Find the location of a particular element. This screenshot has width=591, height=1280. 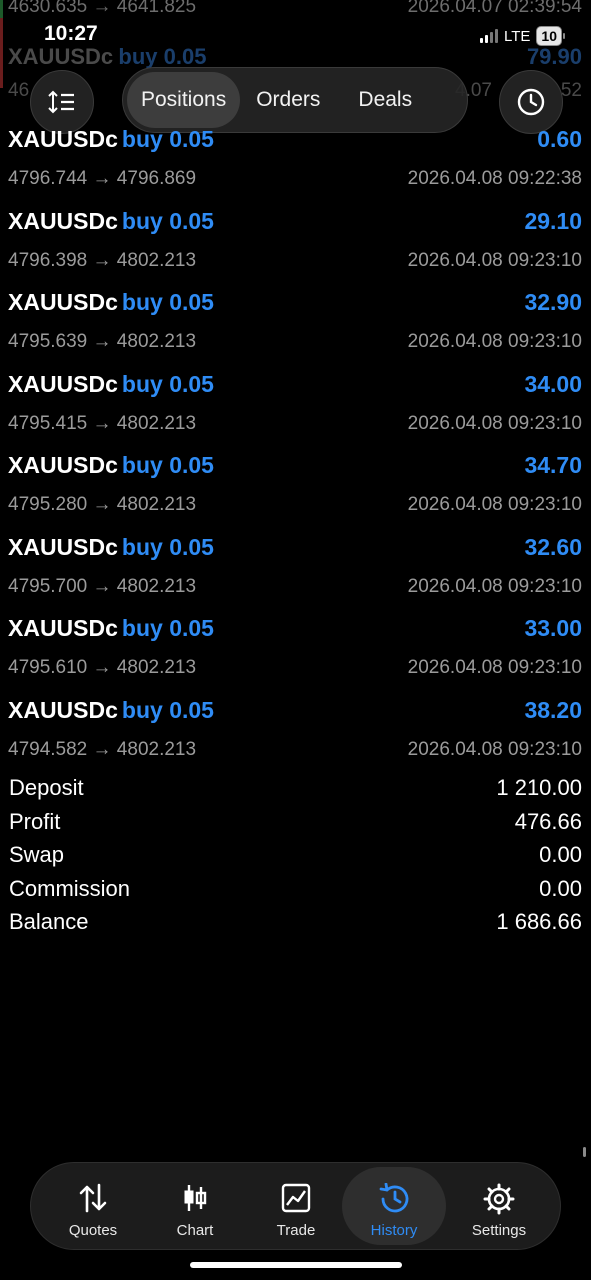

profit-edge-marker is located at coordinates (1, 9).